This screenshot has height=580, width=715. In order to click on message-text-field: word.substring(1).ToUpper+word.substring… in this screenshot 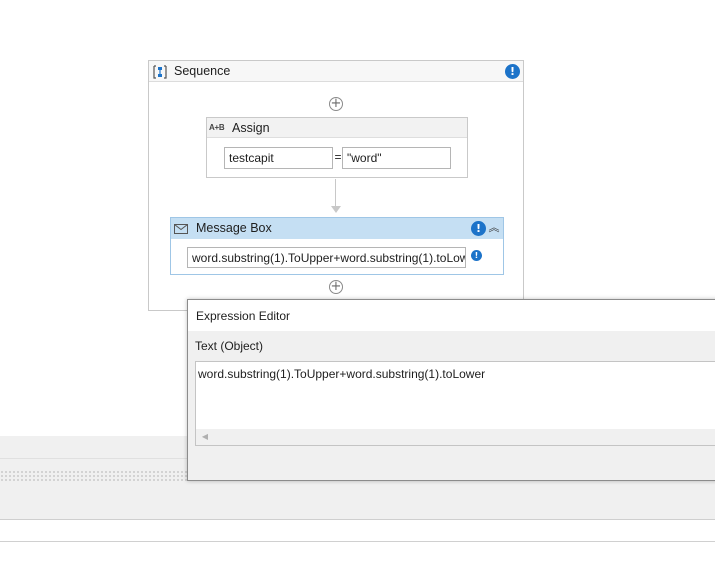, I will do `click(326, 257)`.